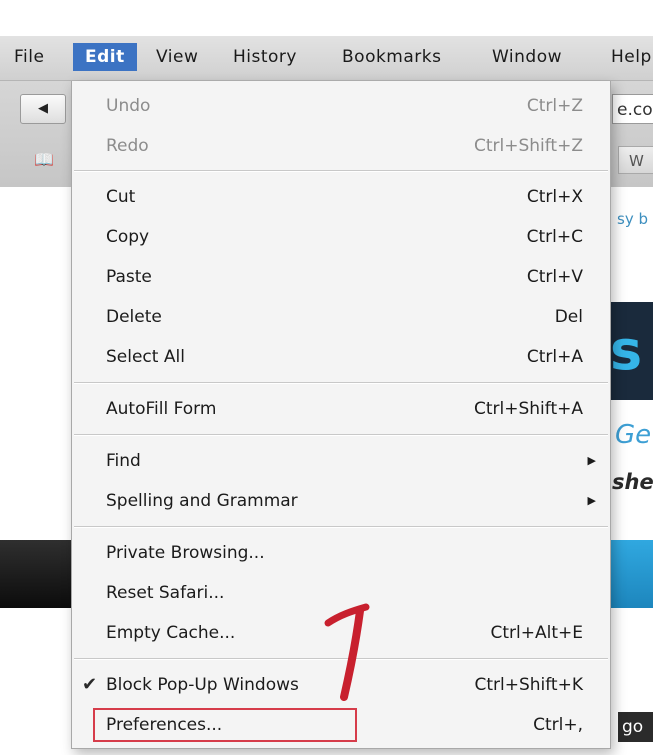 The height and width of the screenshot is (755, 653). I want to click on menu-item-label: AutoFill Form, so click(161, 409).